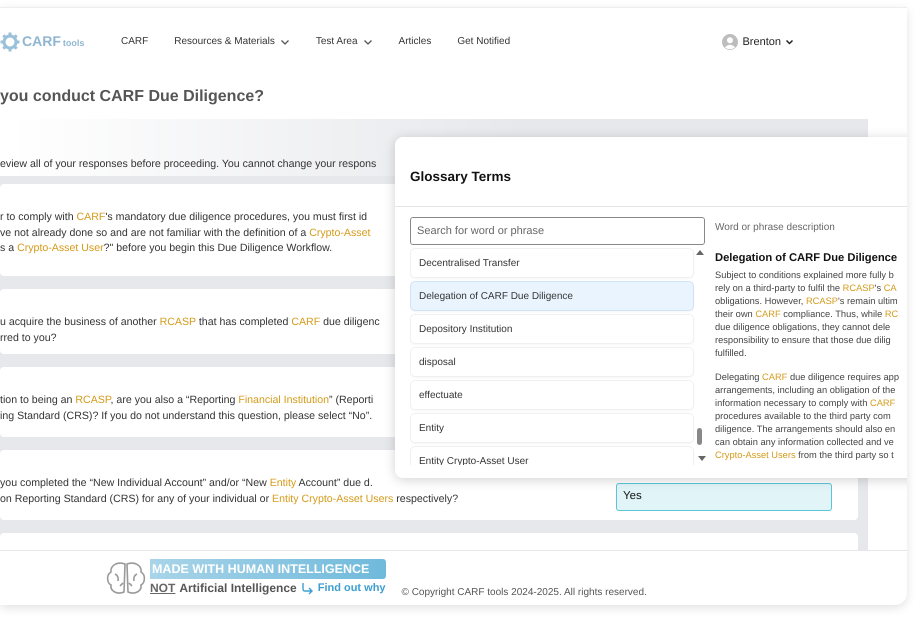  What do you see at coordinates (552, 362) in the screenshot?
I see `term-item: disposal` at bounding box center [552, 362].